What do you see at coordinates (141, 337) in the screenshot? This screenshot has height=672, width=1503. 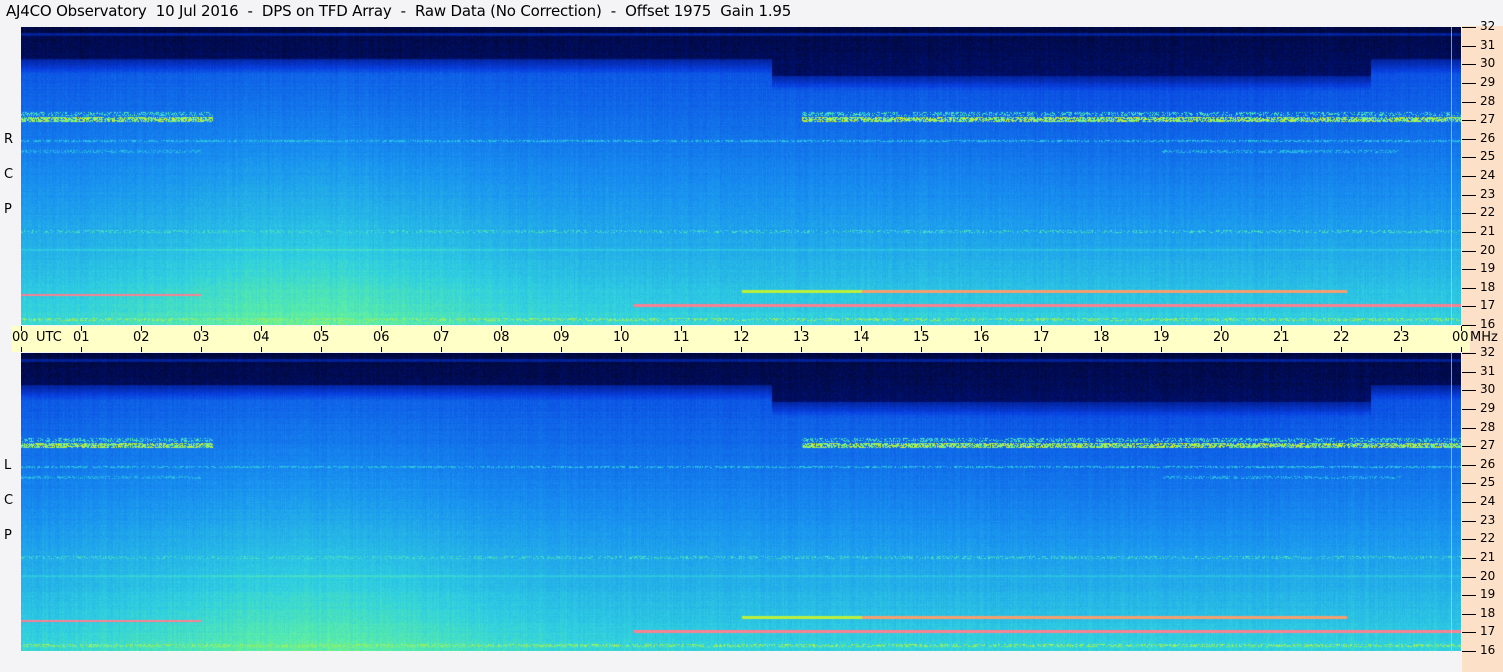 I see `time-tick-label: 02` at bounding box center [141, 337].